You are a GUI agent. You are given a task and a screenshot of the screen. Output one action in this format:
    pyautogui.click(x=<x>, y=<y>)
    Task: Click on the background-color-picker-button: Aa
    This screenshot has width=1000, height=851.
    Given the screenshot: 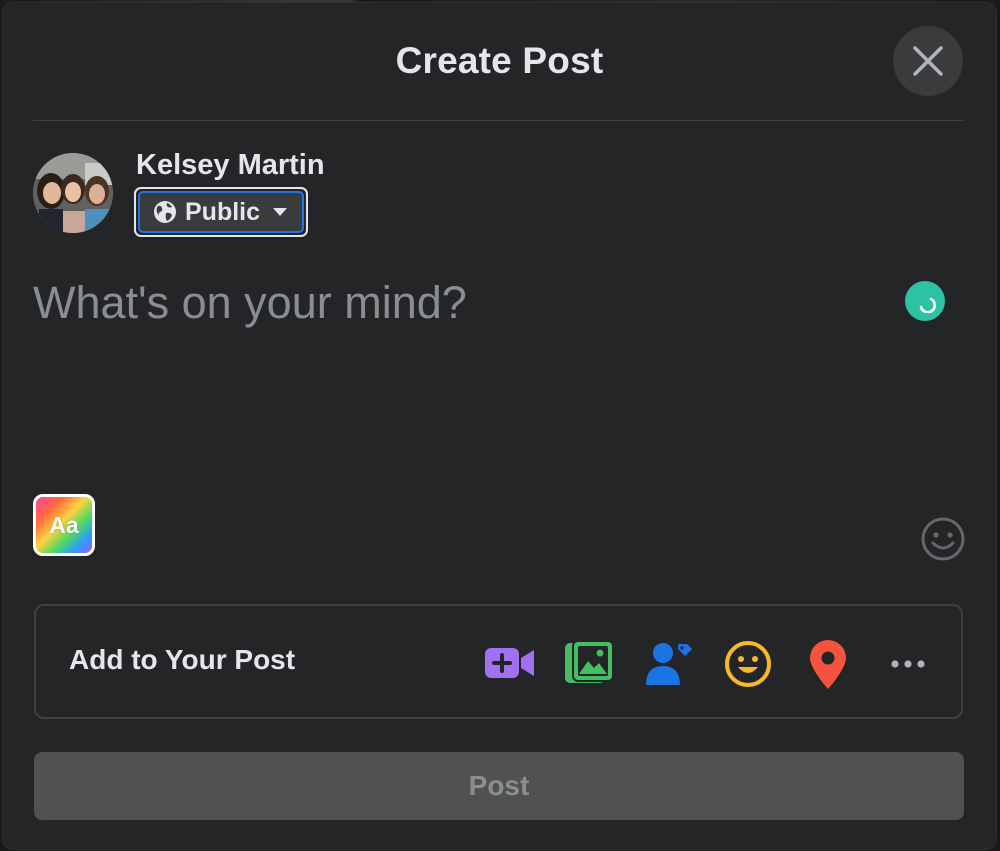 What is the action you would take?
    pyautogui.click(x=64, y=525)
    